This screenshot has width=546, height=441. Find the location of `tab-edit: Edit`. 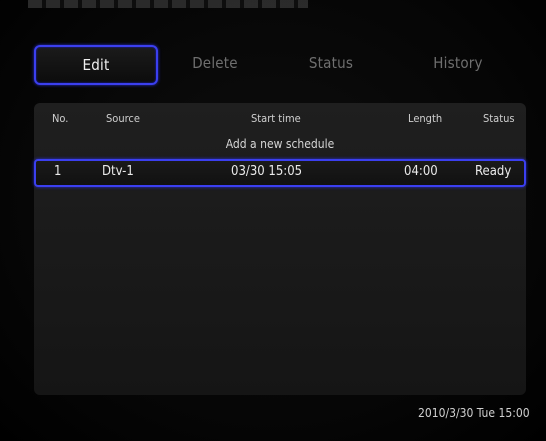

tab-edit: Edit is located at coordinates (96, 65).